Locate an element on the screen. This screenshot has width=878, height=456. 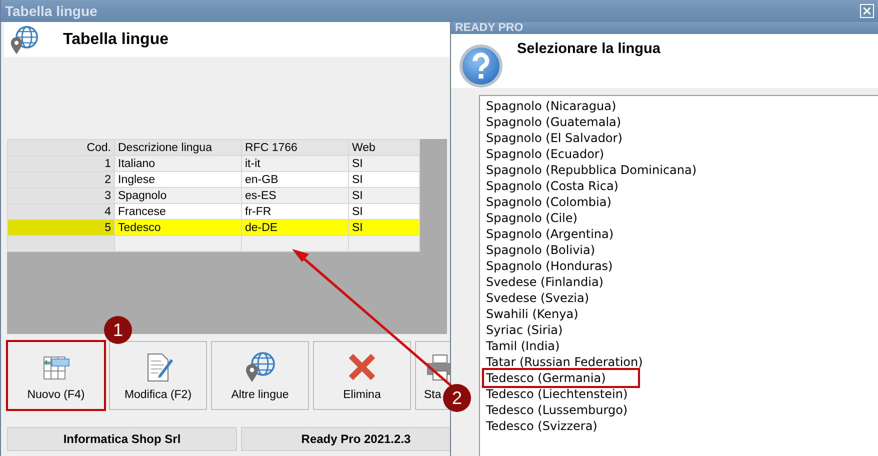
table-cell: 5 is located at coordinates (61, 228).